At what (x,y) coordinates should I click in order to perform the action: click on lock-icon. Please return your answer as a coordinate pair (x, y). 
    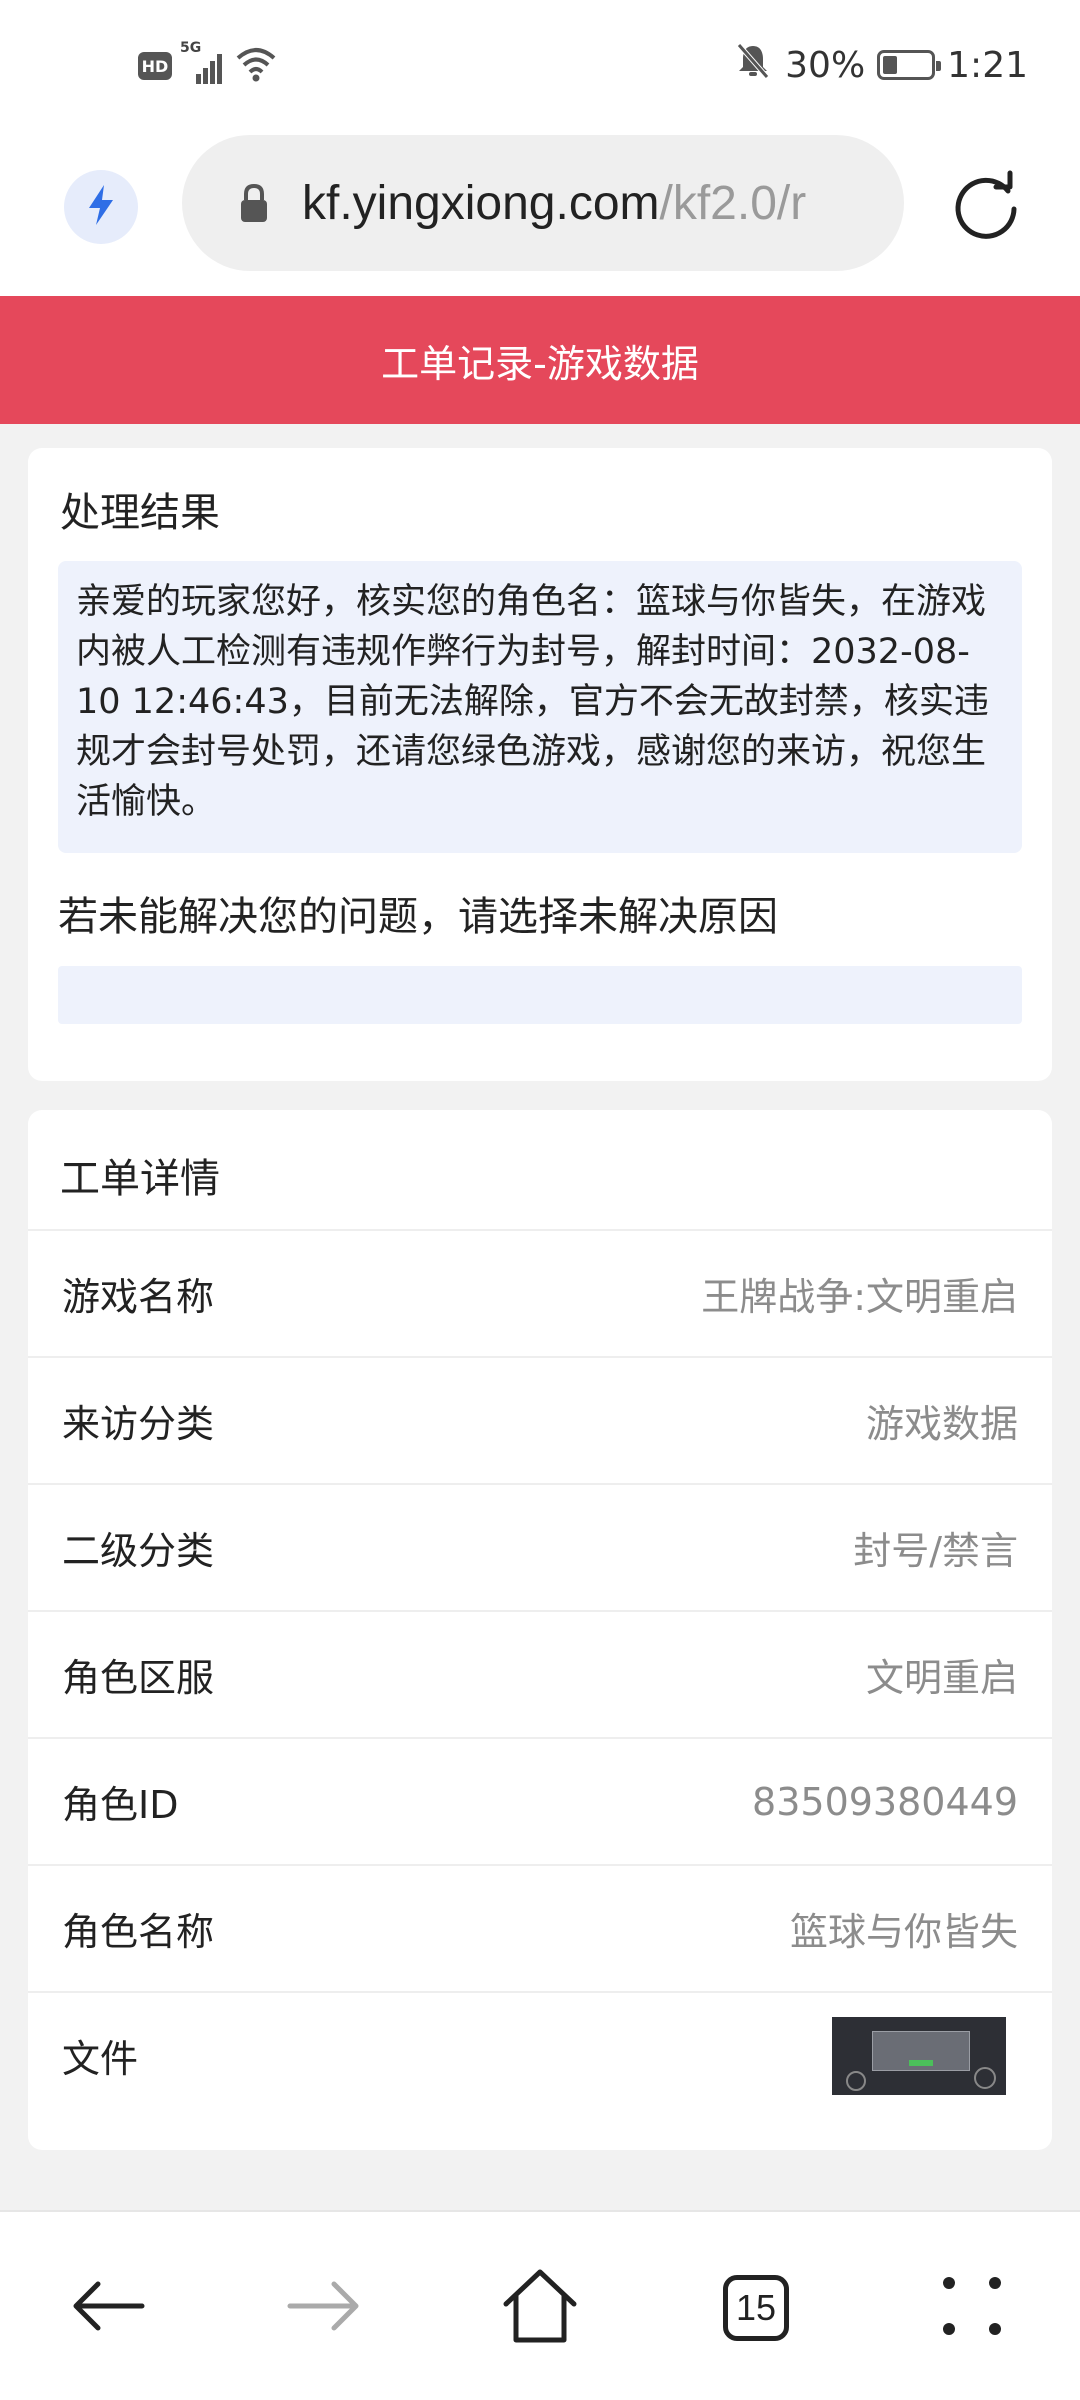
    Looking at the image, I should click on (254, 203).